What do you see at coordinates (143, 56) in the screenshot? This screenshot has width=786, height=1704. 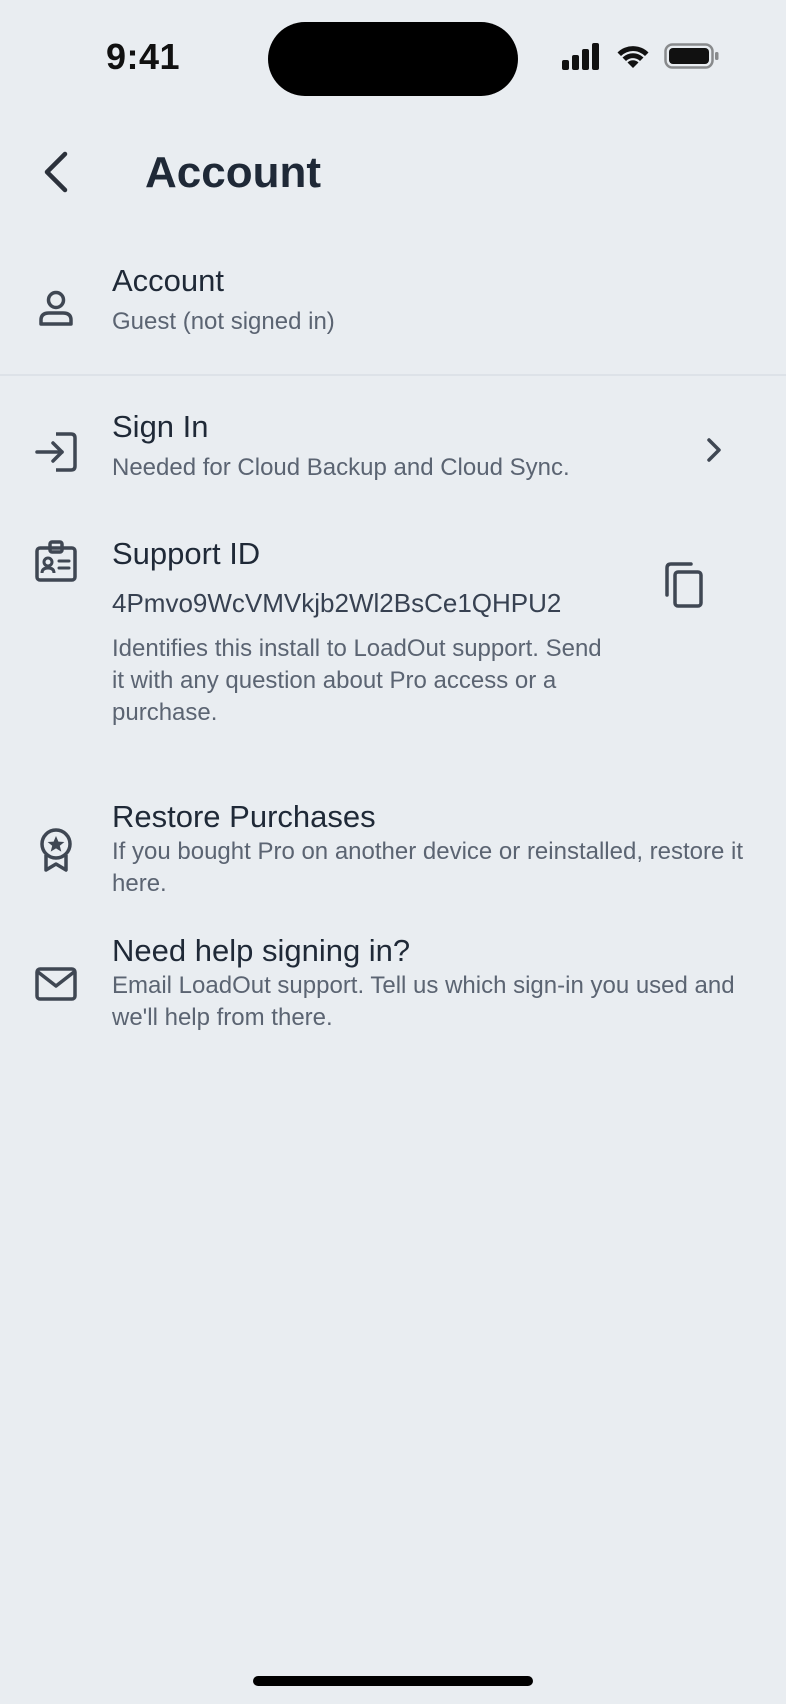 I see `status-time: 9:41` at bounding box center [143, 56].